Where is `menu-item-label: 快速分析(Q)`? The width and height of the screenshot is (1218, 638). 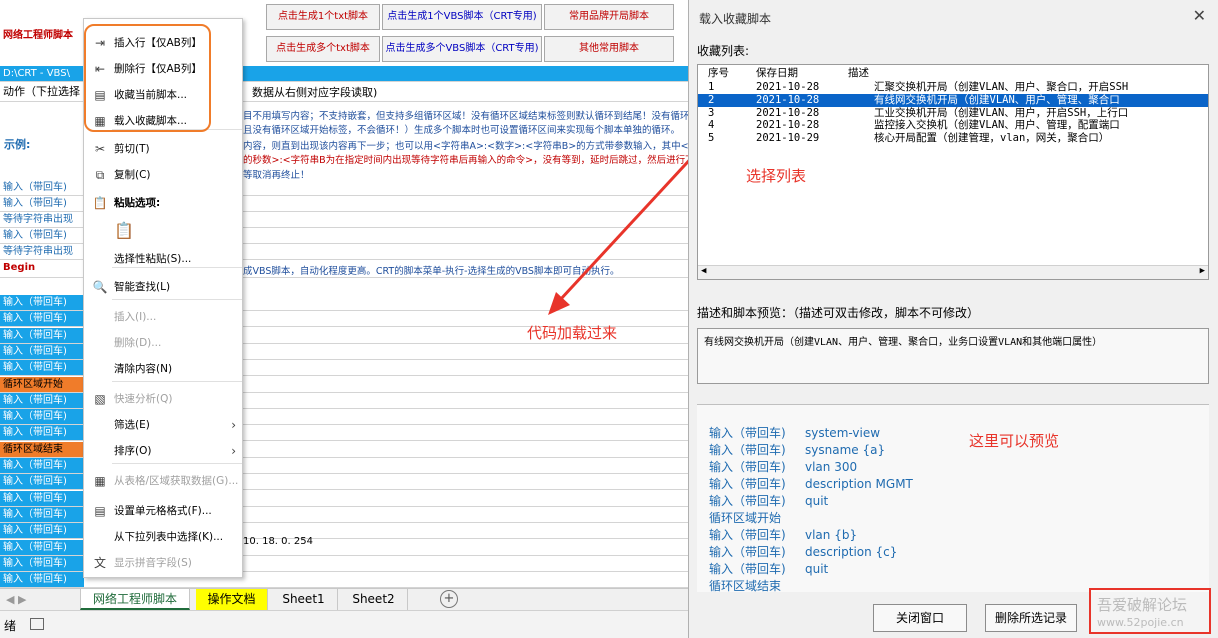
menu-item-label: 快速分析(Q) is located at coordinates (143, 399).